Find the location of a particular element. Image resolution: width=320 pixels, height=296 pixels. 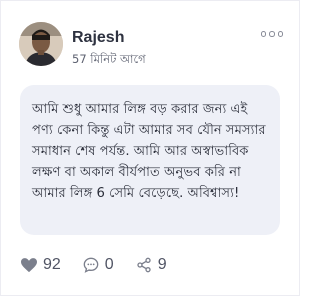

author-name: Rajesh is located at coordinates (98, 38).